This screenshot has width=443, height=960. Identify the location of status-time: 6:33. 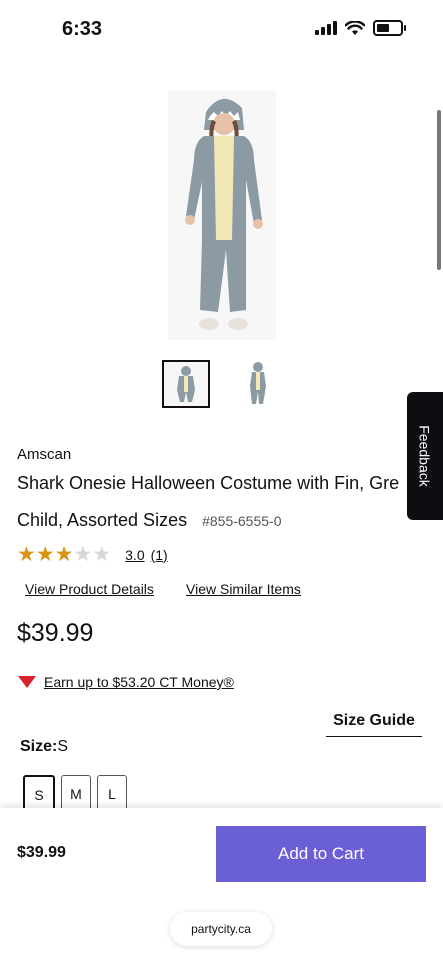
(82, 29).